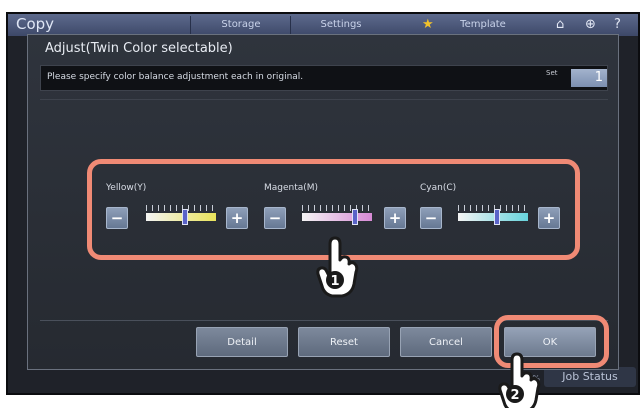 This screenshot has width=640, height=408. Describe the element at coordinates (519, 380) in the screenshot. I see `pointer-hand-icon: 2` at that location.